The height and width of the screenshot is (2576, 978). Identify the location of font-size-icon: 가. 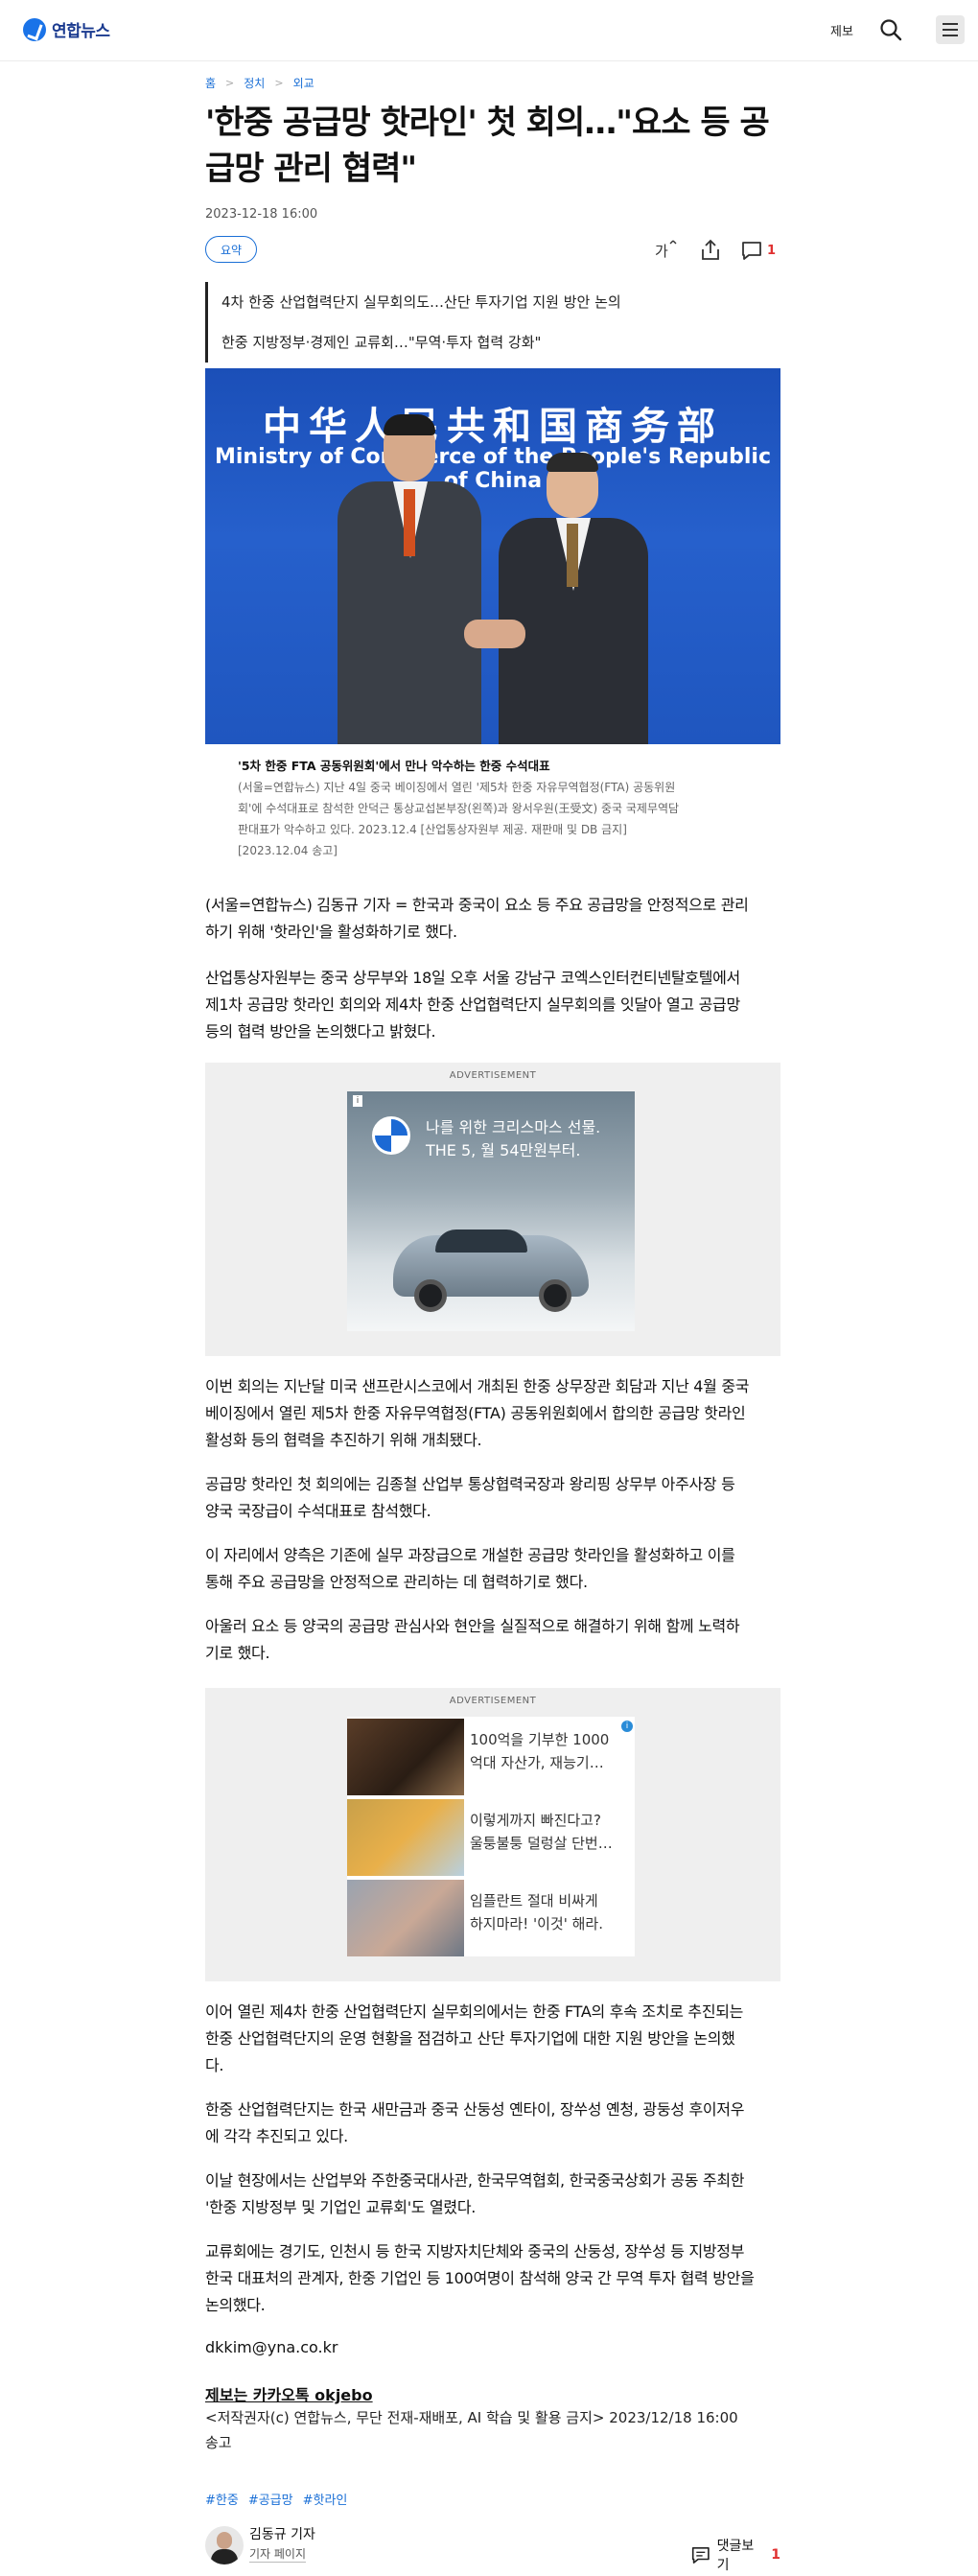
(666, 250).